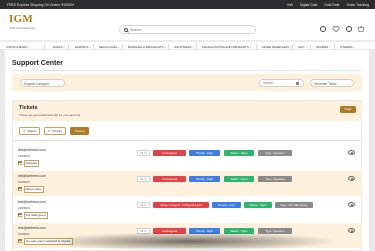 Image resolution: width=375 pixels, height=251 pixels. Describe the element at coordinates (323, 47) in the screenshot. I see `nav-item-offers: OFFERS⌄` at that location.